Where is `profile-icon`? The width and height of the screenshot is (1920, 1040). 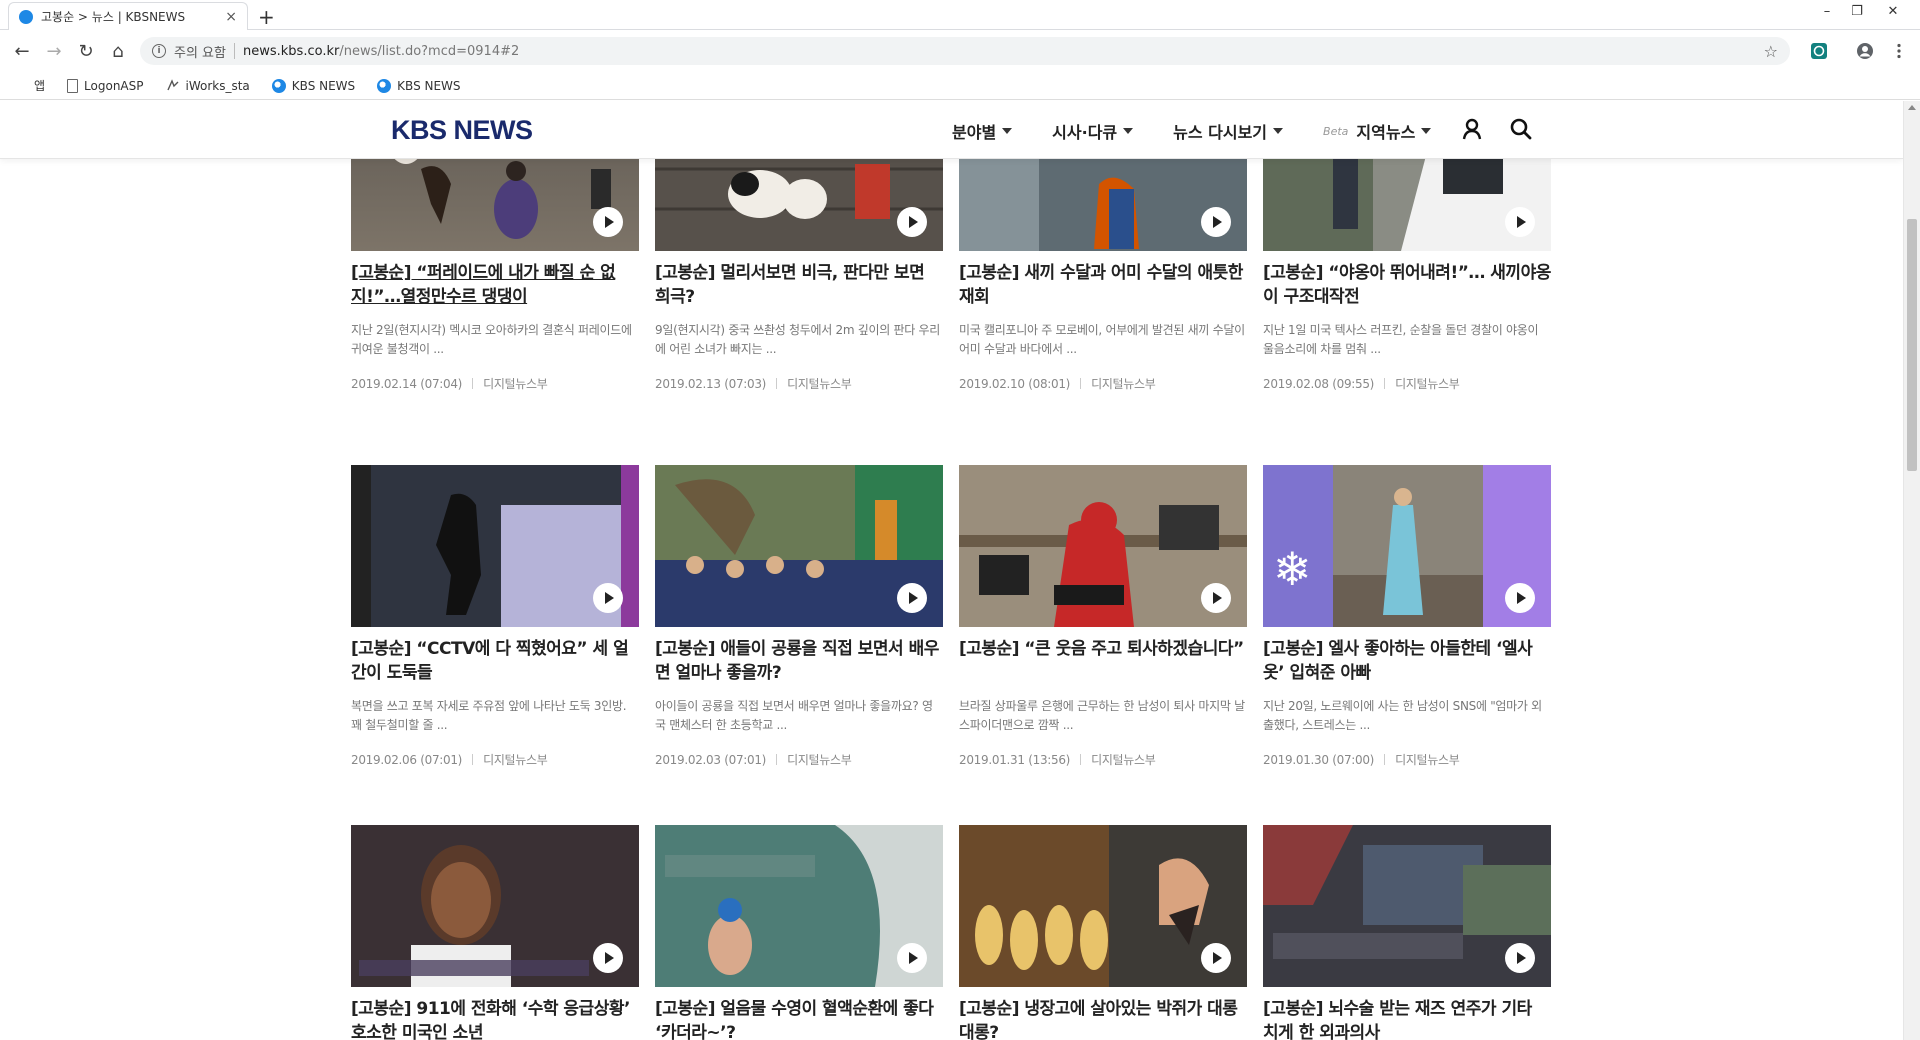
profile-icon is located at coordinates (1865, 51).